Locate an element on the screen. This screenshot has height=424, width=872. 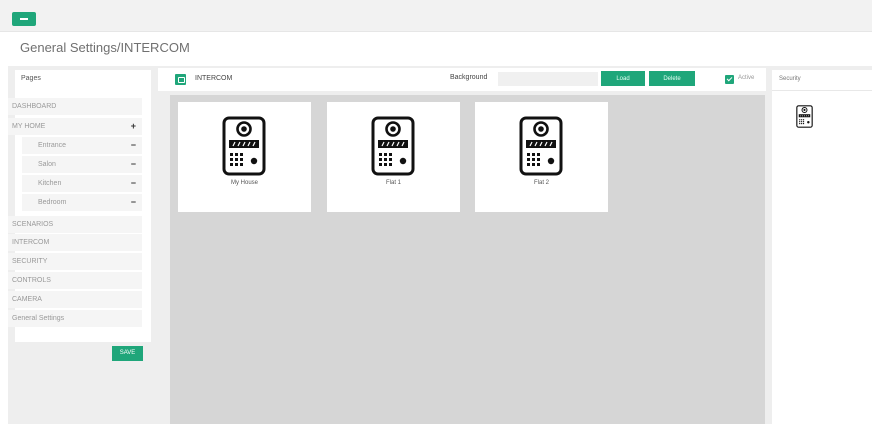
save-button: SAVE is located at coordinates (127, 353).